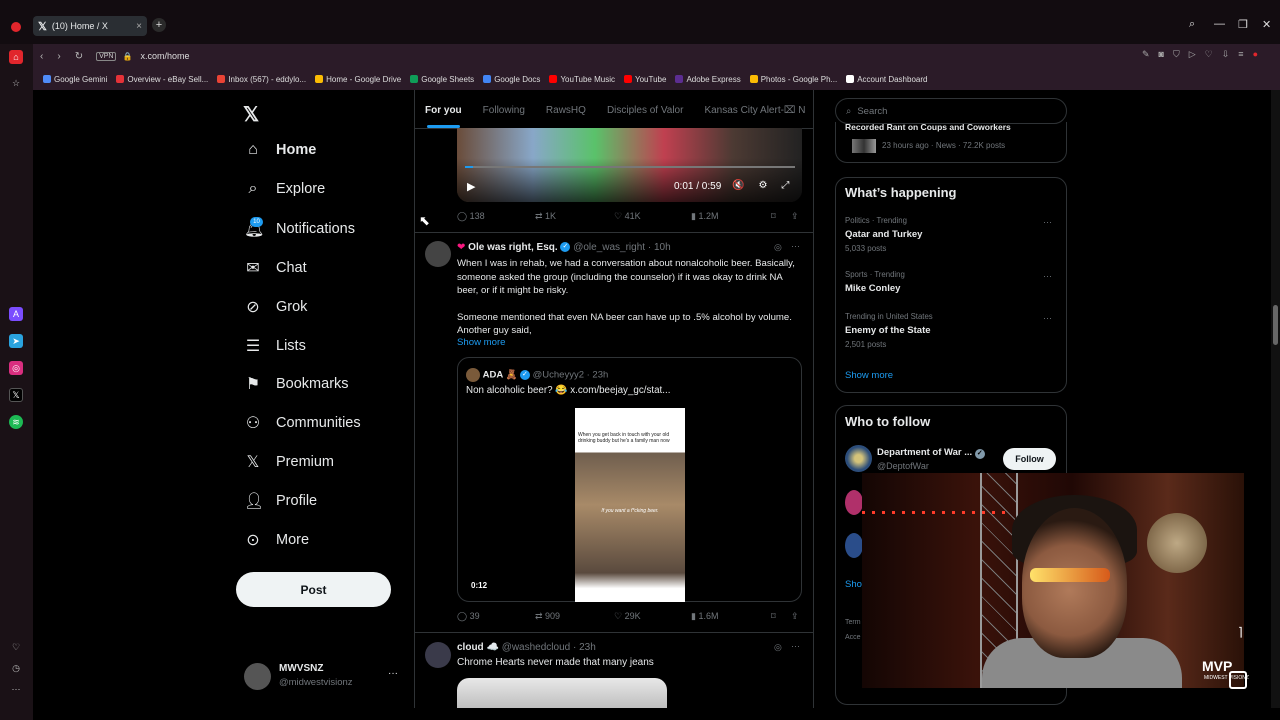  Describe the element at coordinates (289, 462) in the screenshot. I see `nav-item-premium: 𝕏 Premium` at that location.